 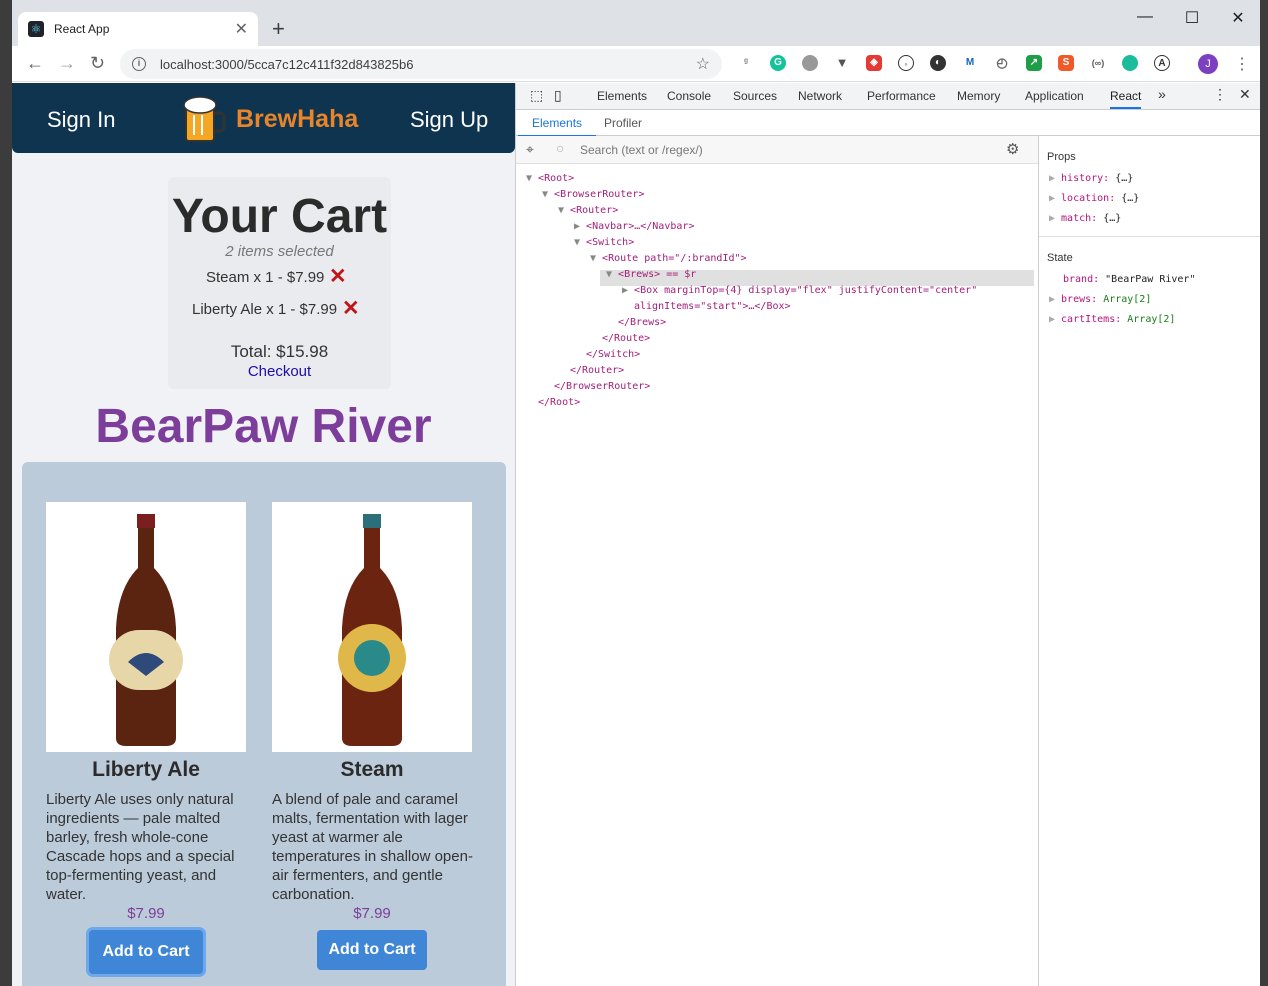 I want to click on extension-red-icon: ◈, so click(x=874, y=63).